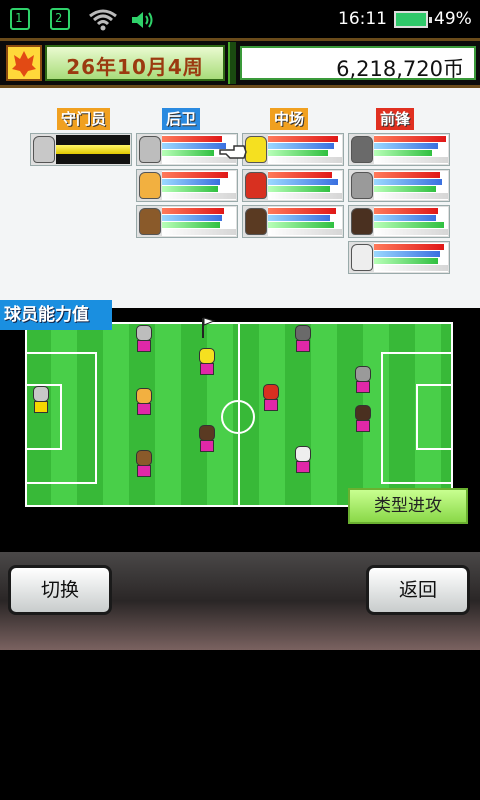 The image size is (480, 800). Describe the element at coordinates (135, 67) in the screenshot. I see `date-text: 26年10月4周` at that location.